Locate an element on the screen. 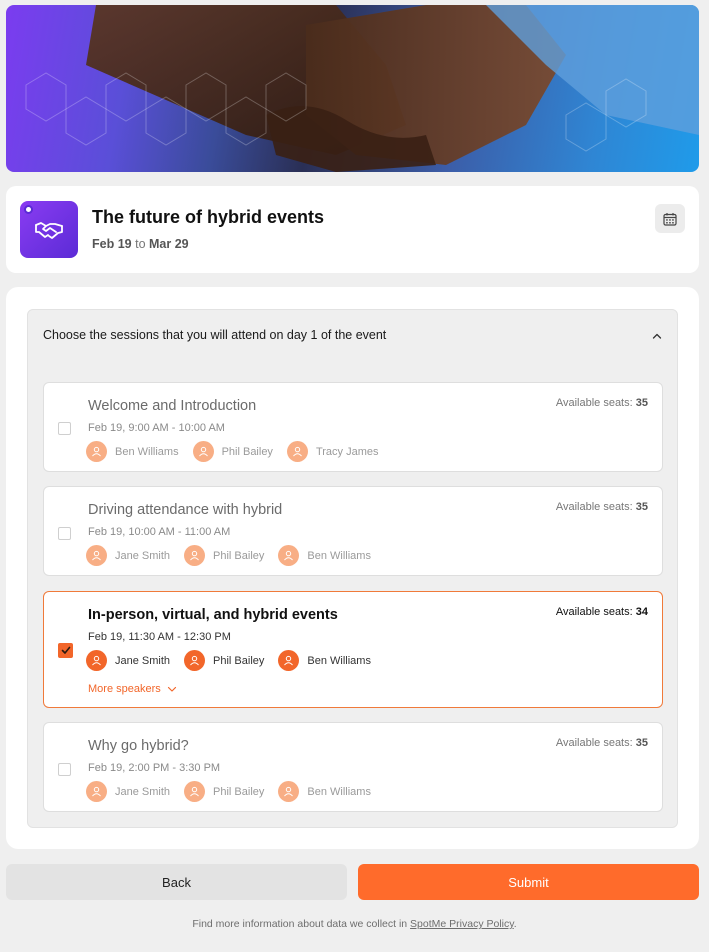 Image resolution: width=709 pixels, height=952 pixels. date-start: Feb 19 is located at coordinates (112, 244).